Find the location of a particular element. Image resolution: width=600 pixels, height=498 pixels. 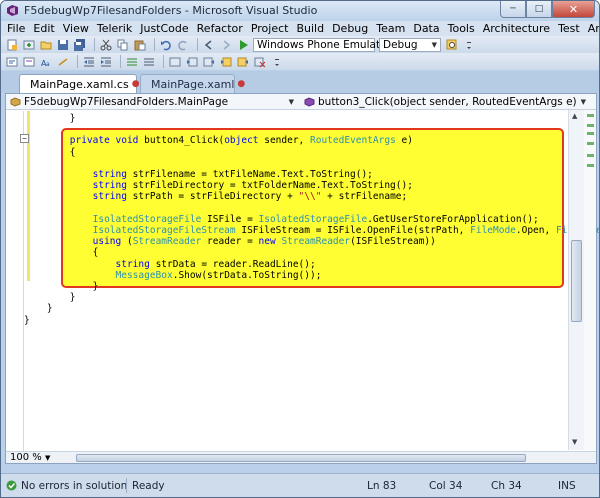

code-line: string strData = reader.ReadLine(); is located at coordinates (170, 264).